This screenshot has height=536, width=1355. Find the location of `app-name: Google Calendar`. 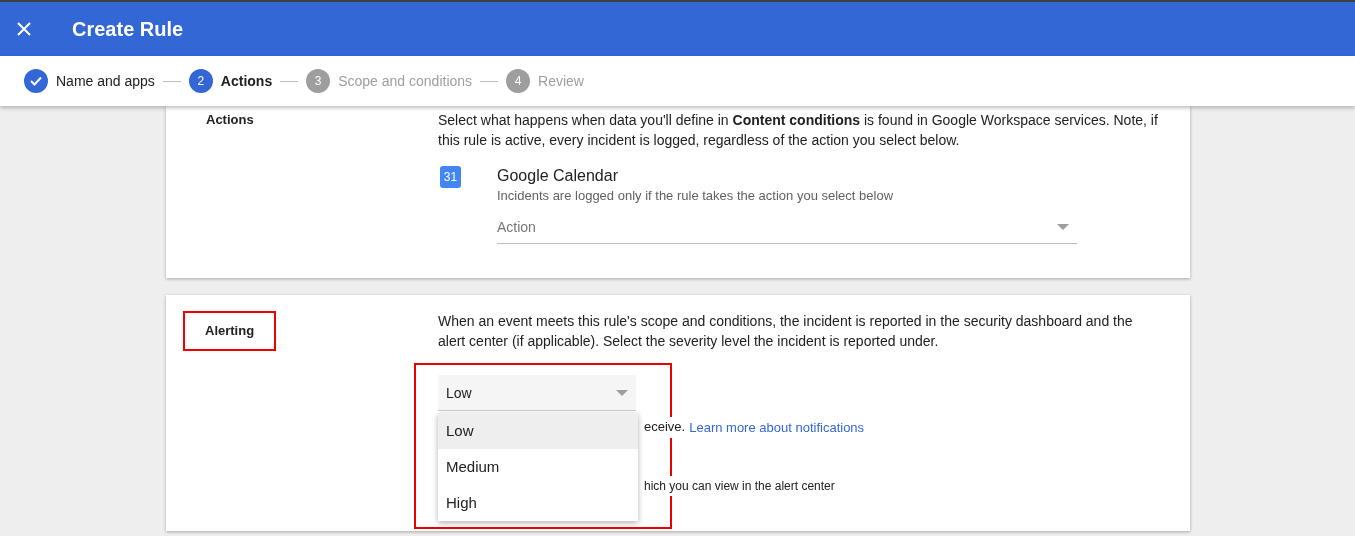

app-name: Google Calendar is located at coordinates (558, 176).